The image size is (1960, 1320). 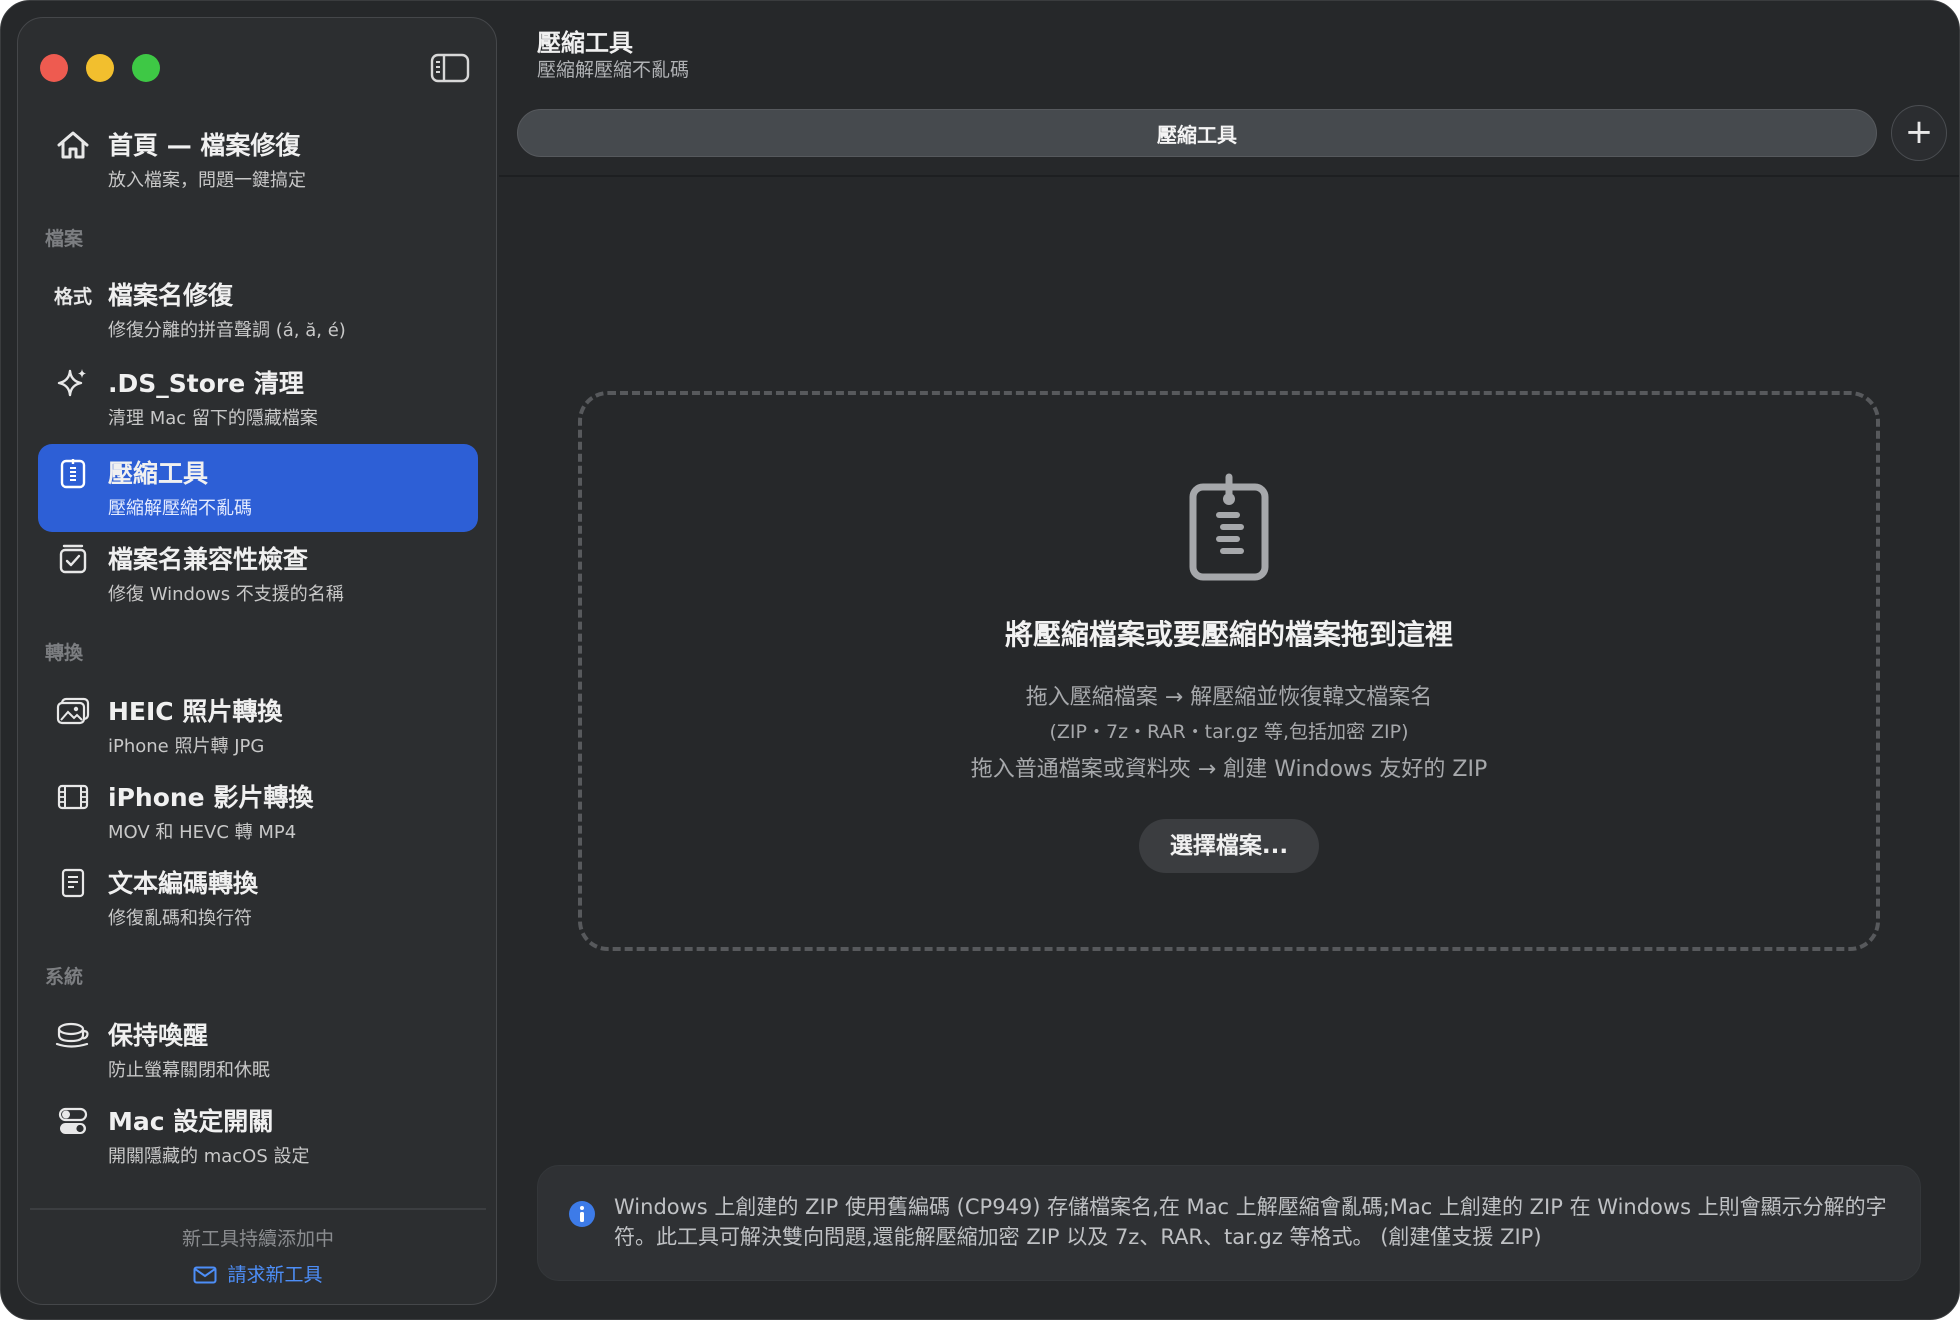 What do you see at coordinates (1229, 697) in the screenshot?
I see `drop-zone-hint-extract: 拖入壓縮檔案 → 解壓縮並恢復韓文檔案名` at bounding box center [1229, 697].